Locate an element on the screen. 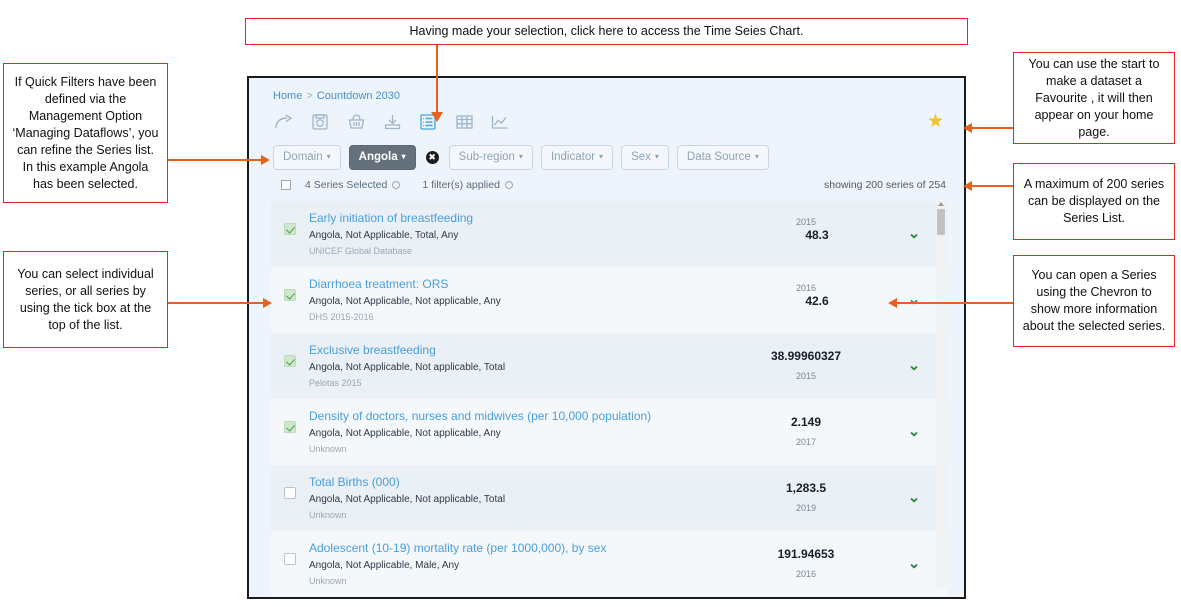 The image size is (1181, 607). showing-series-count: showing 200 series of 254 is located at coordinates (885, 185).